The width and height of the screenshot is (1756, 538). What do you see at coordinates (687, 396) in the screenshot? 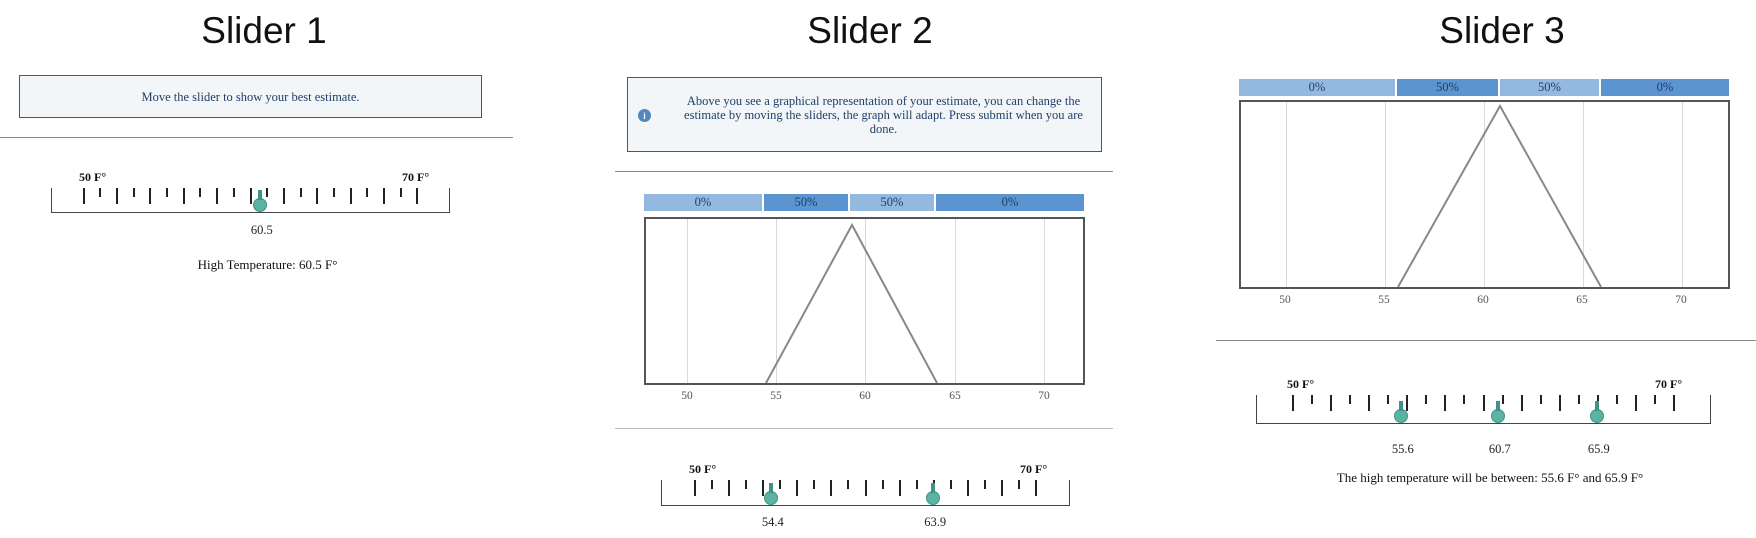
I see `slider2-xtick: 50` at bounding box center [687, 396].